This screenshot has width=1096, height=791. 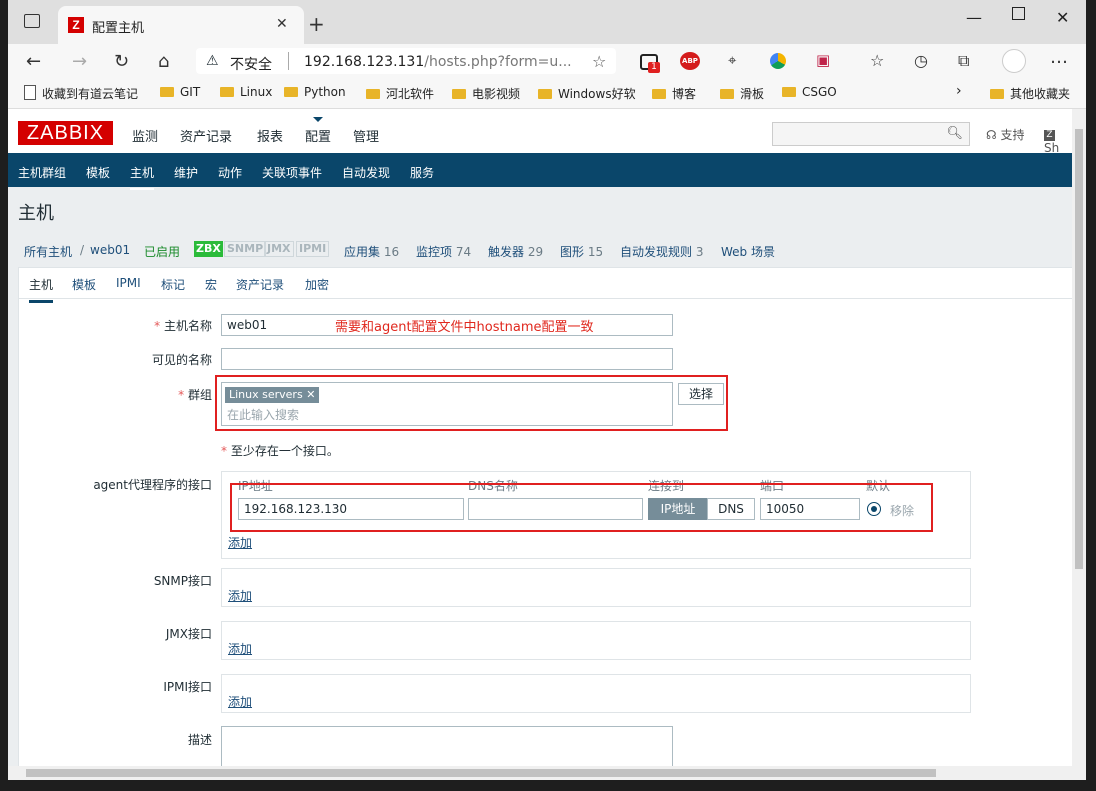 What do you see at coordinates (240, 542) in the screenshot?
I see `add-agent-interface-link: 添加` at bounding box center [240, 542].